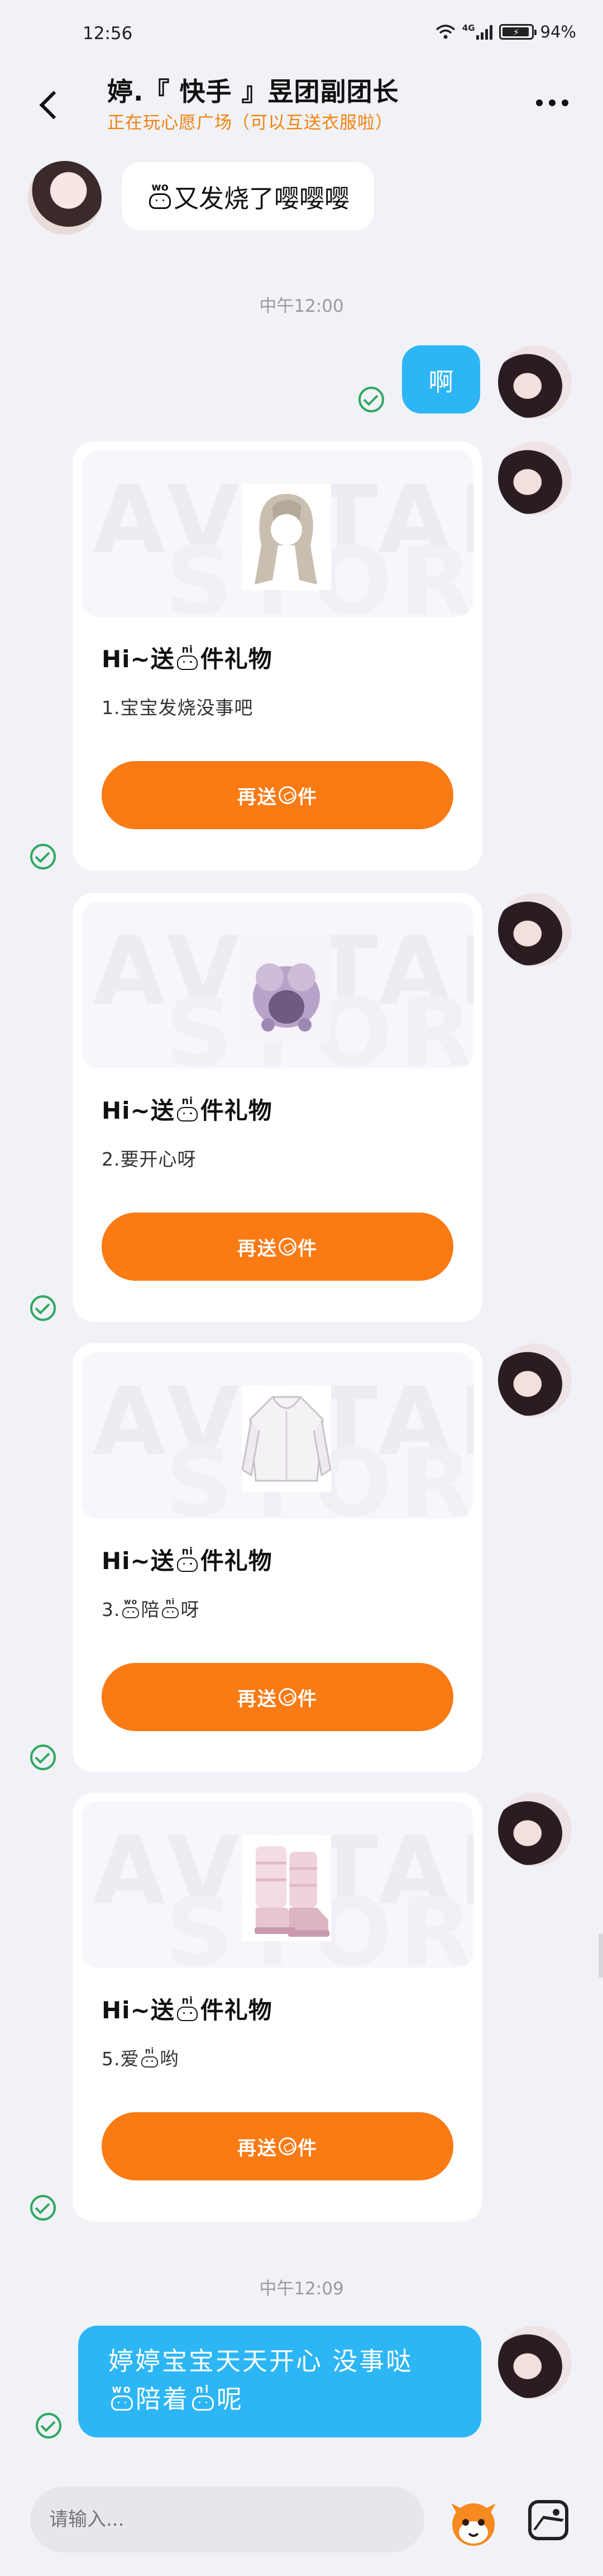  Describe the element at coordinates (260, 2361) in the screenshot. I see `message-text: 婷婷宝宝天天开心 没事哒` at that location.